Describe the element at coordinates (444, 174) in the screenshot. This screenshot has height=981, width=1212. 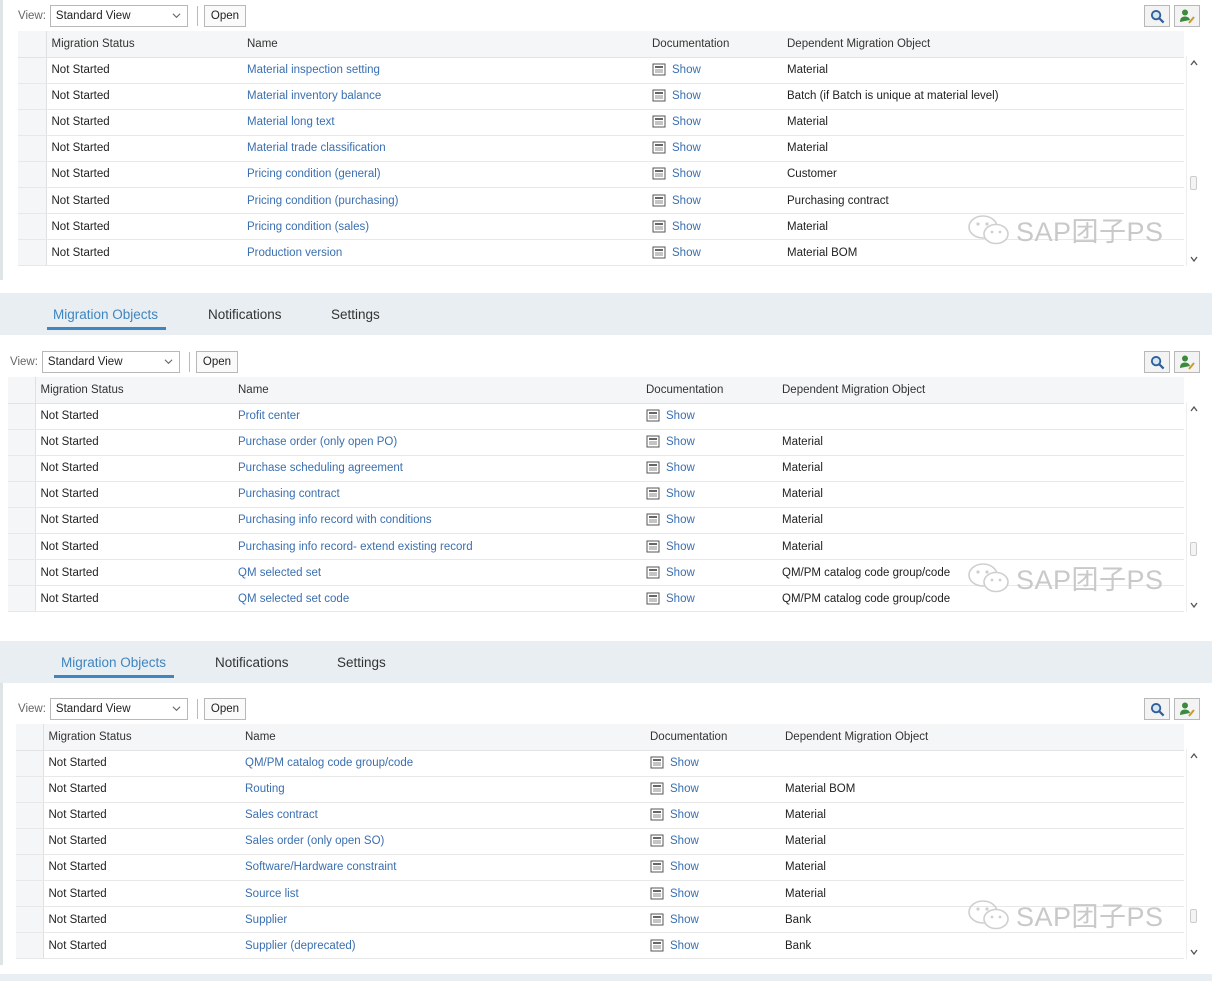
I see `name-link: Pricing condition (general)` at that location.